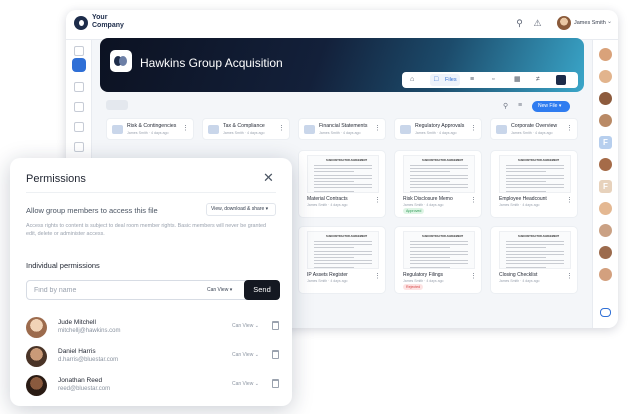 The width and height of the screenshot is (629, 414). I want to click on home-icon: ⌂, so click(412, 80).